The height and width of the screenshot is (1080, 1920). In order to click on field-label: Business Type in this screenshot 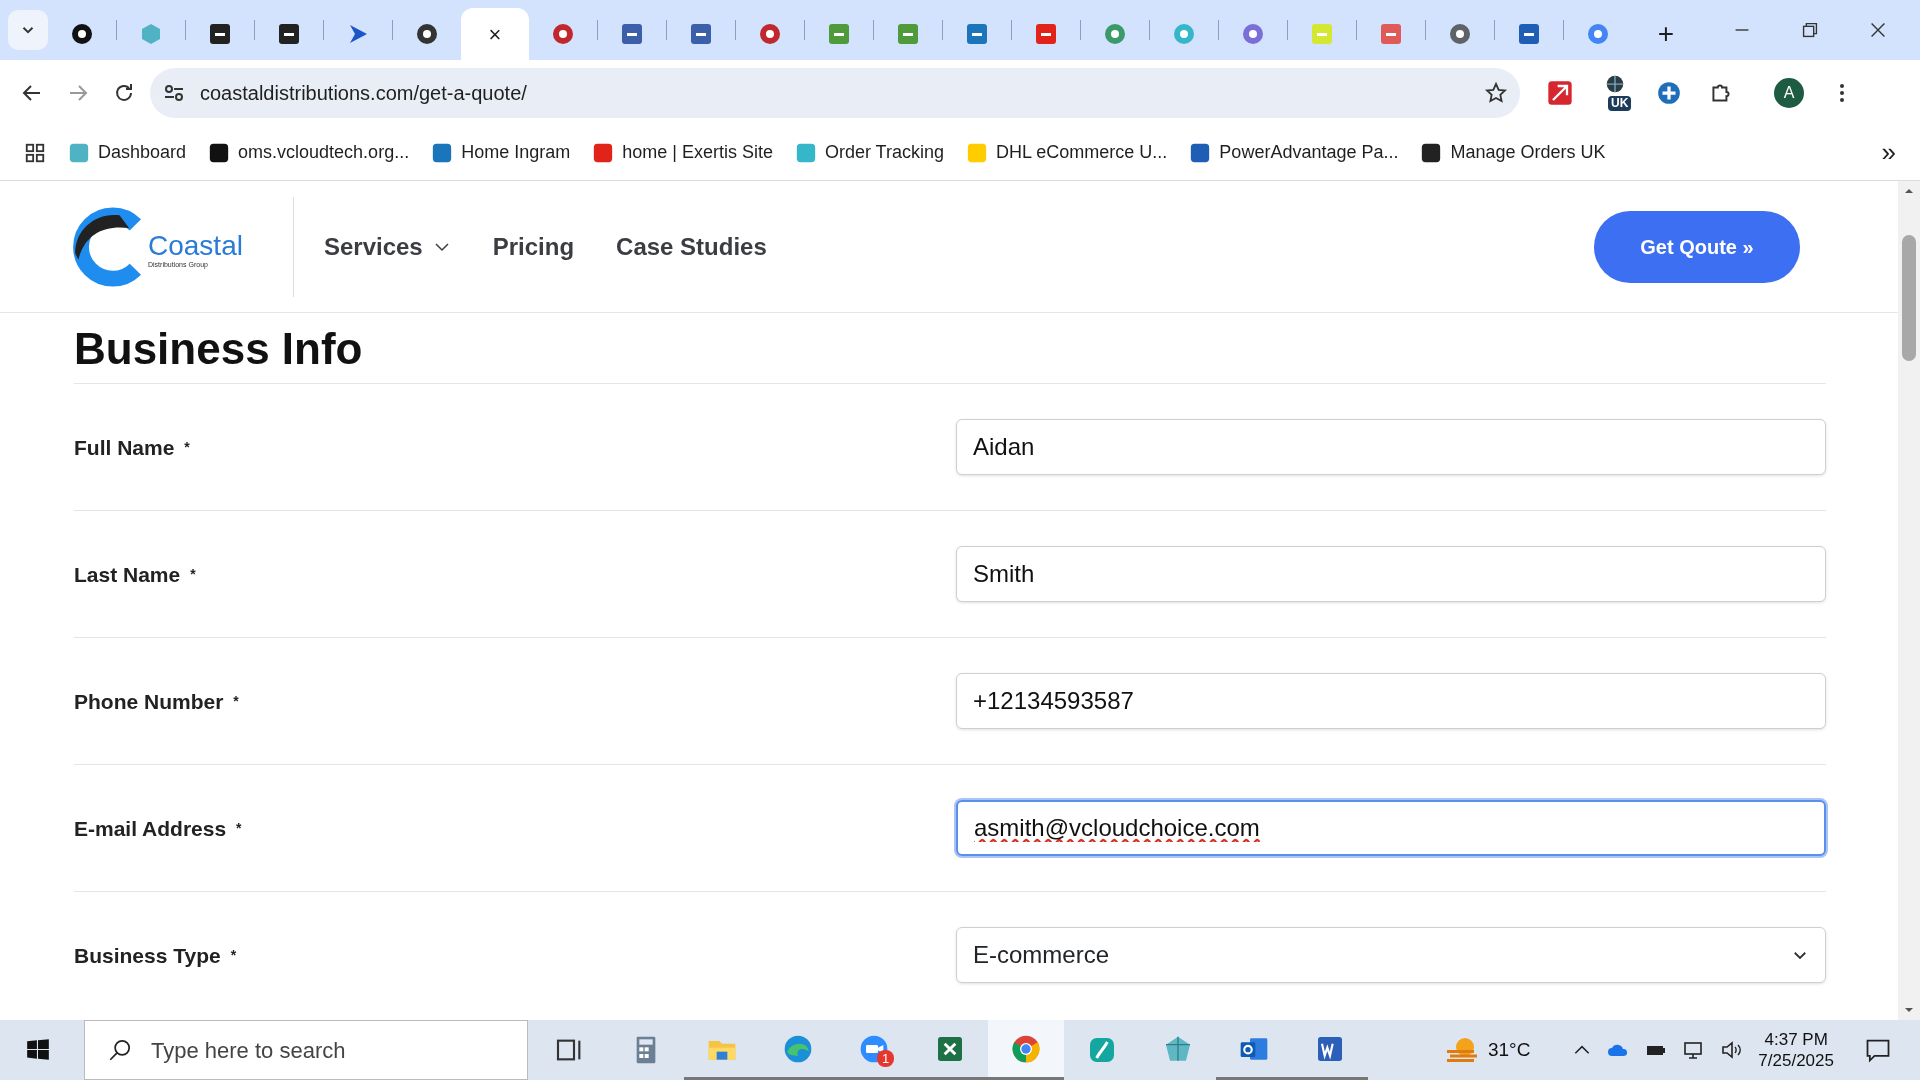, I will do `click(147, 955)`.